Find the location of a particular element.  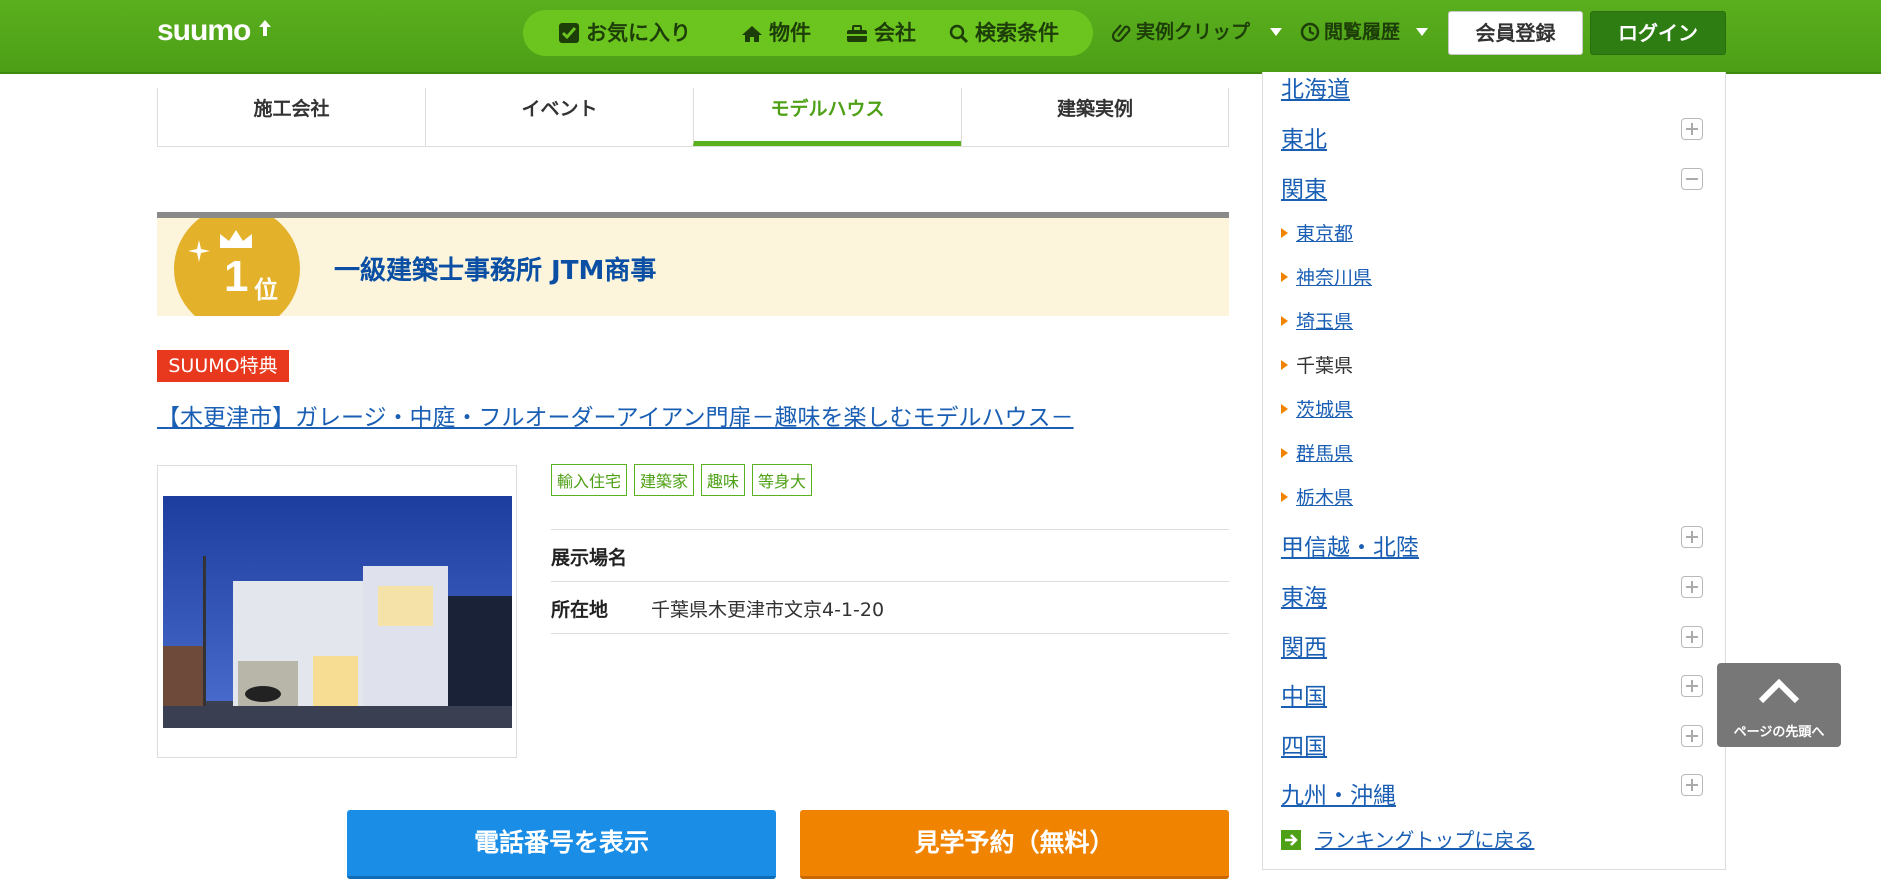

show-phone-button: 電話番号を表示 is located at coordinates (561, 844).